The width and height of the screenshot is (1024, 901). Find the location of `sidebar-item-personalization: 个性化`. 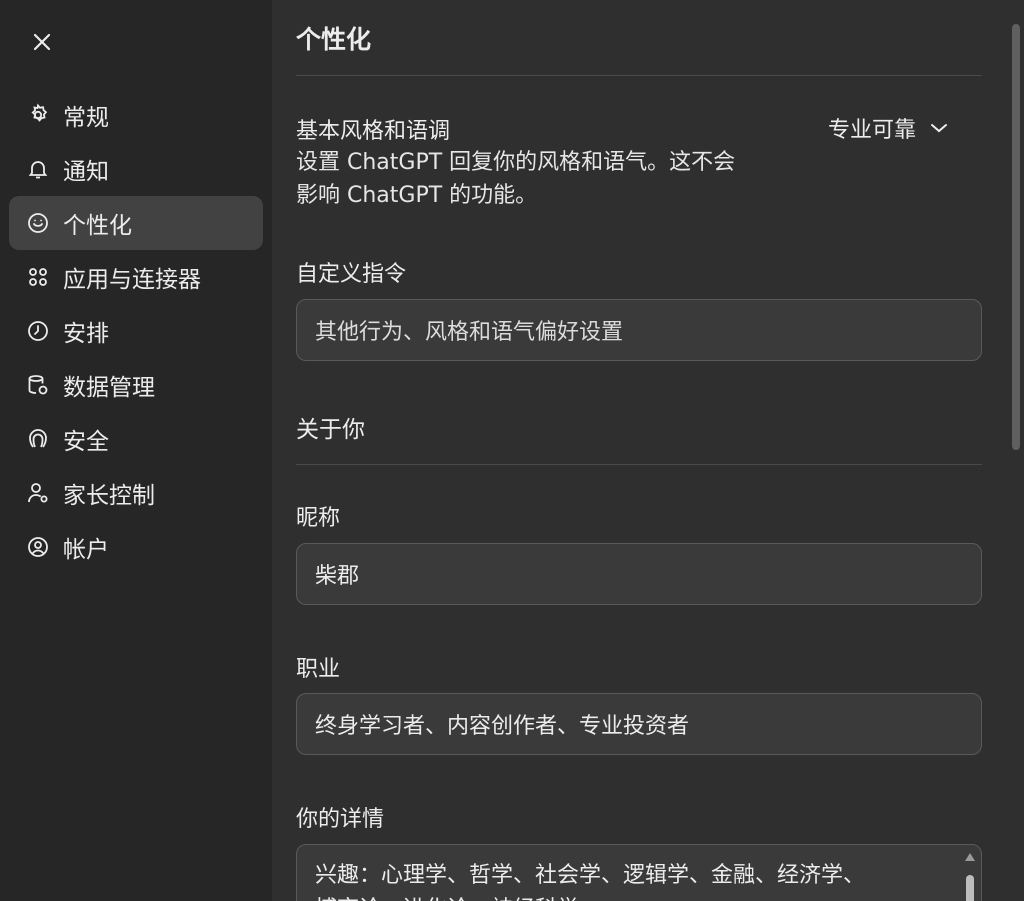

sidebar-item-personalization: 个性化 is located at coordinates (136, 223).